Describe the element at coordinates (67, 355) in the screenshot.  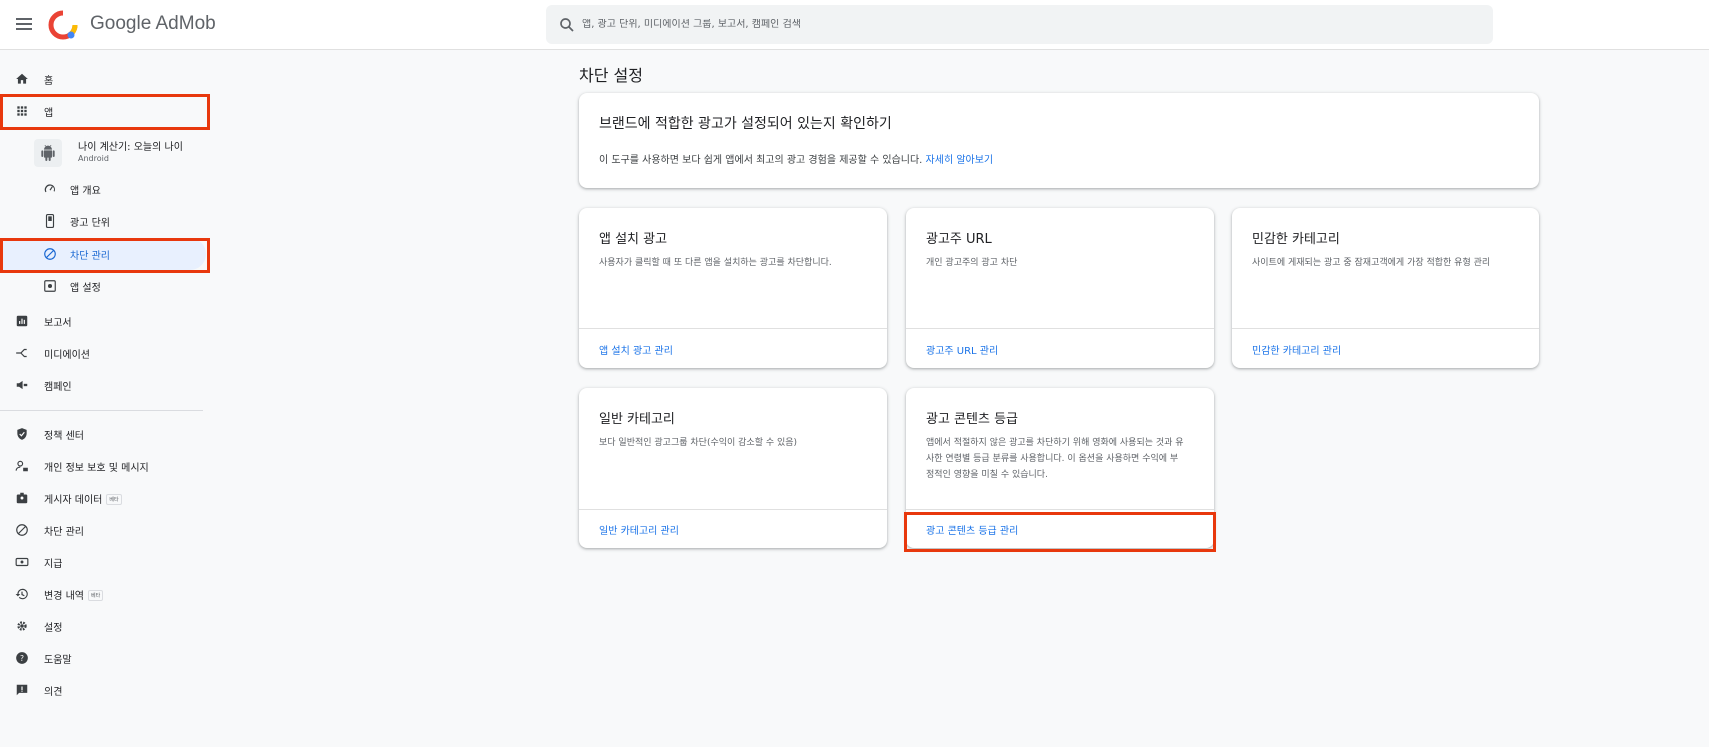
I see `sidebar-item-label: 미디에이션` at that location.